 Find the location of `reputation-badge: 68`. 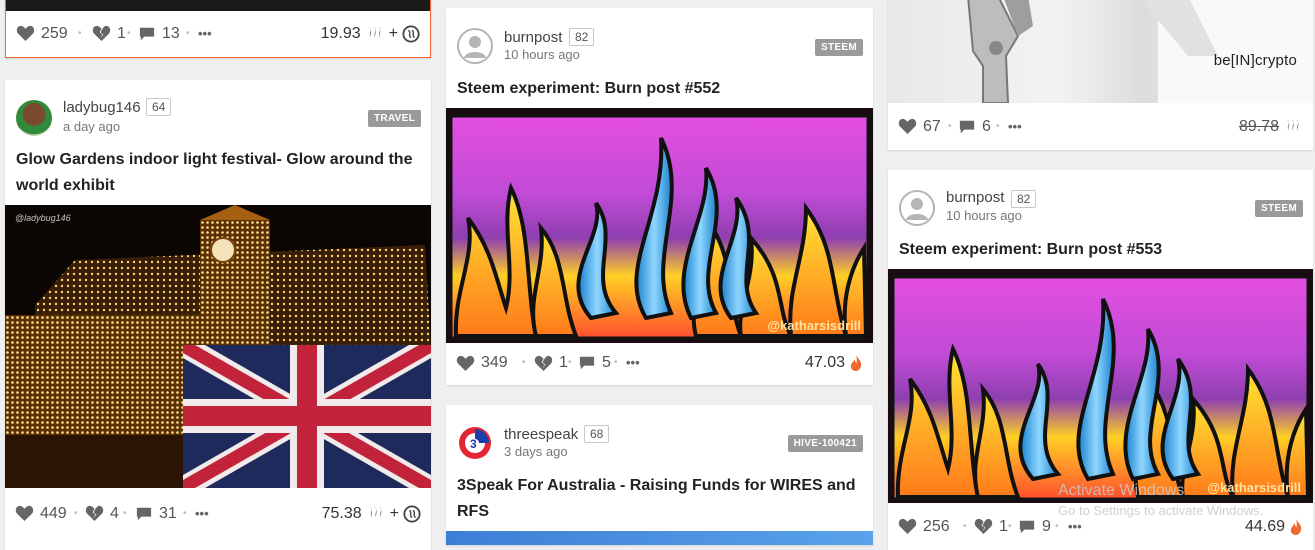

reputation-badge: 68 is located at coordinates (597, 434).